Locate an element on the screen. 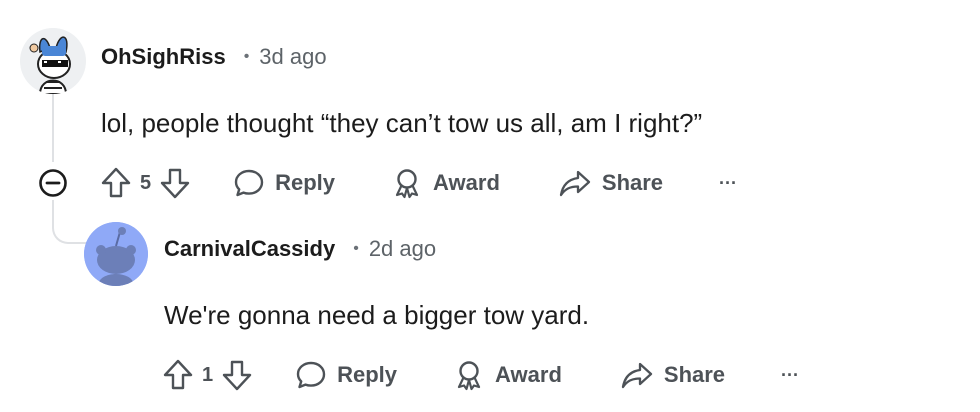 The height and width of the screenshot is (412, 980). vote-count: 1 is located at coordinates (208, 374).